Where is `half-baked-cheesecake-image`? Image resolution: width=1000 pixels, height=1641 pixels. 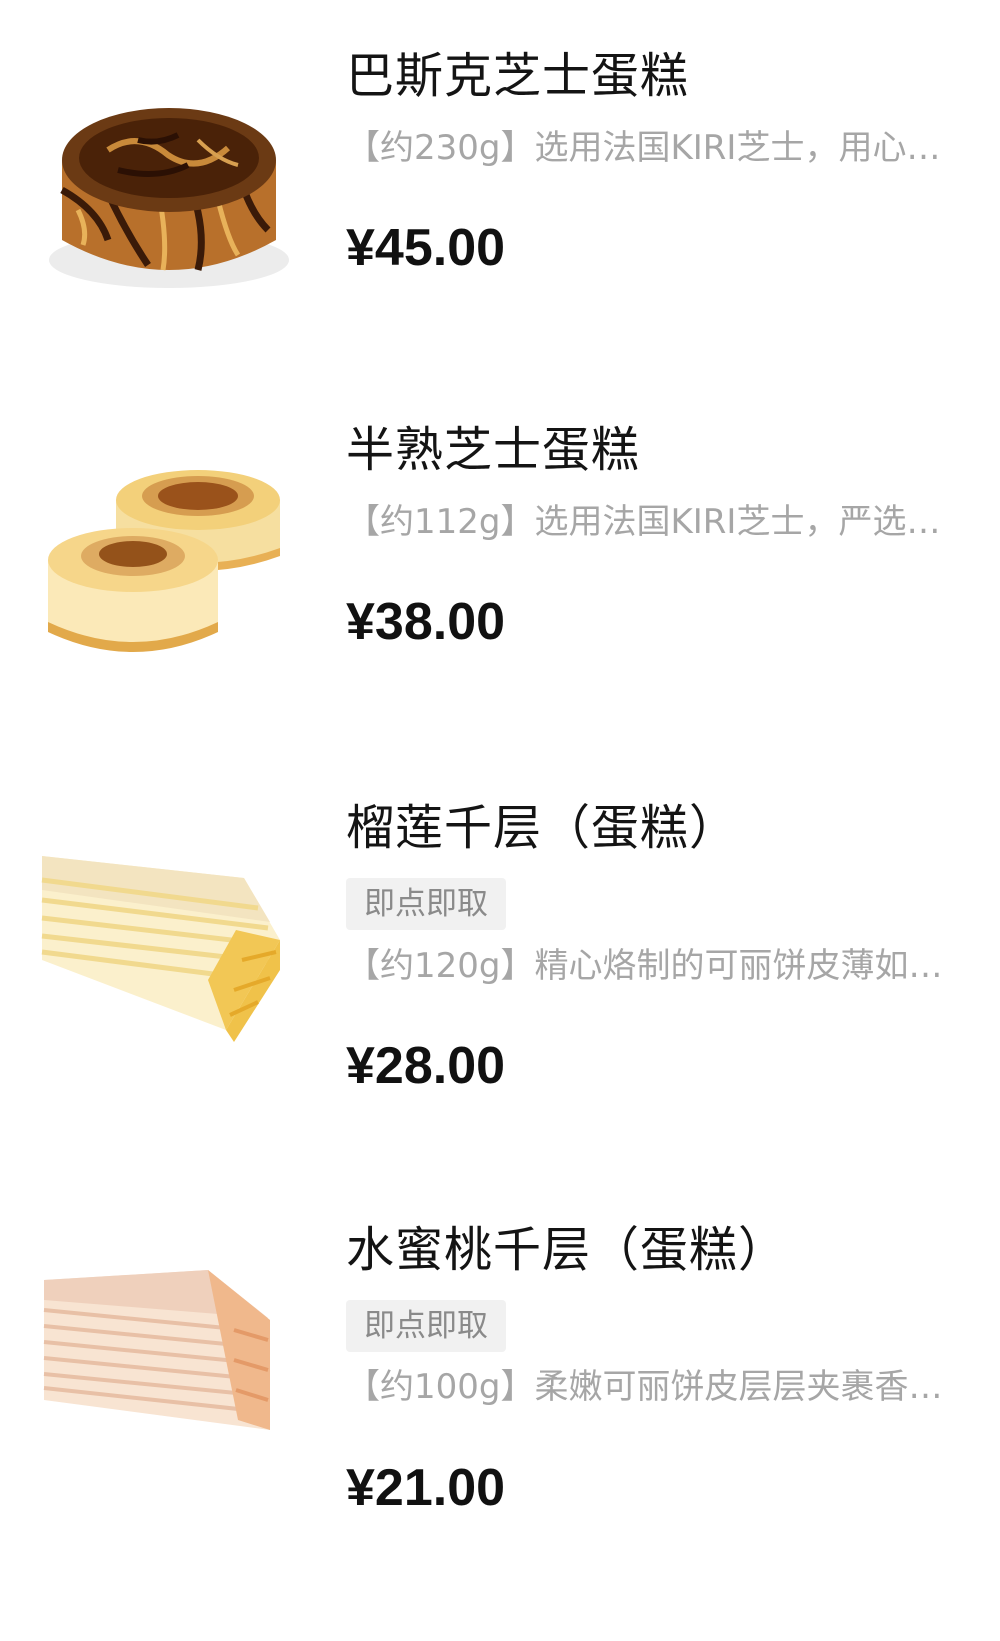 half-baked-cheesecake-image is located at coordinates (169, 561).